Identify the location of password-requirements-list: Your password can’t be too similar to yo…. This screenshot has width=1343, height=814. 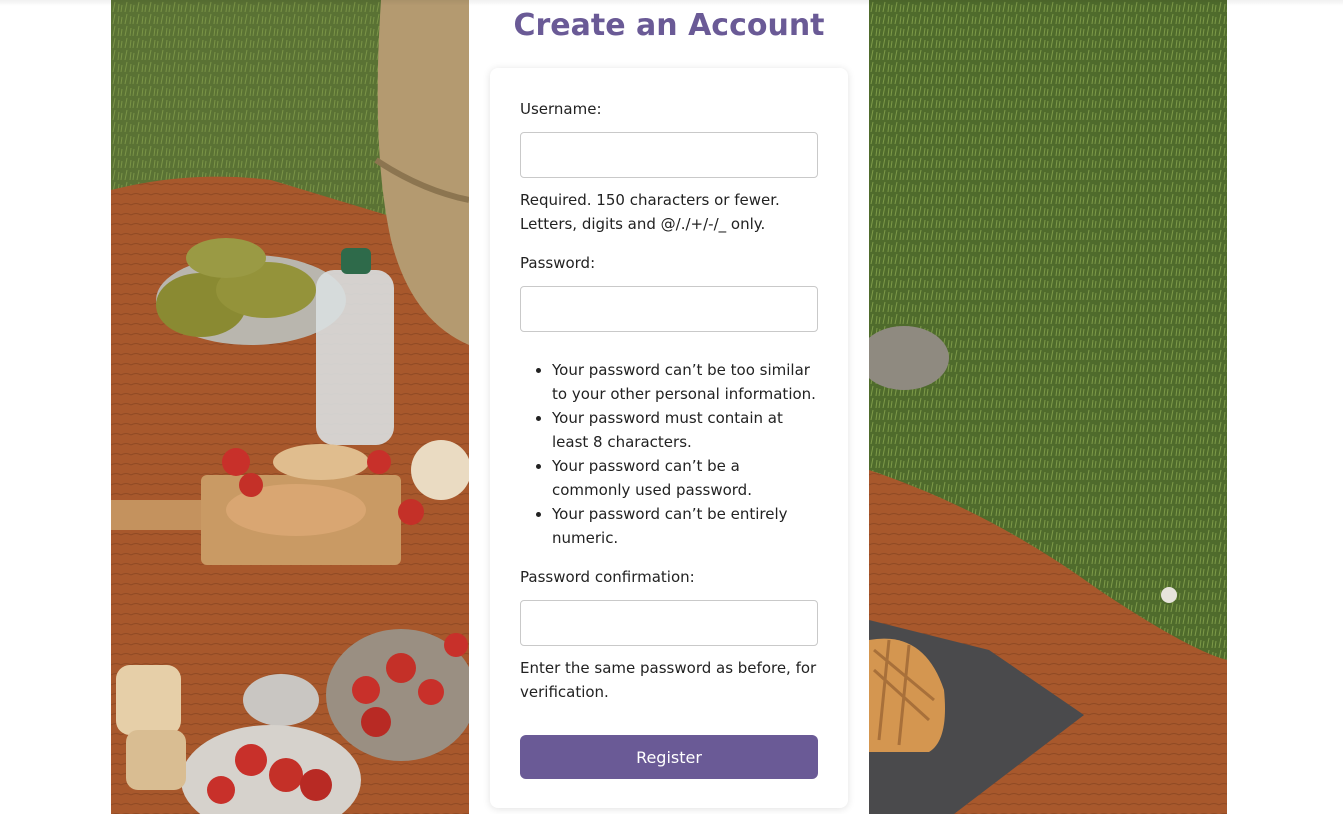
(670, 454).